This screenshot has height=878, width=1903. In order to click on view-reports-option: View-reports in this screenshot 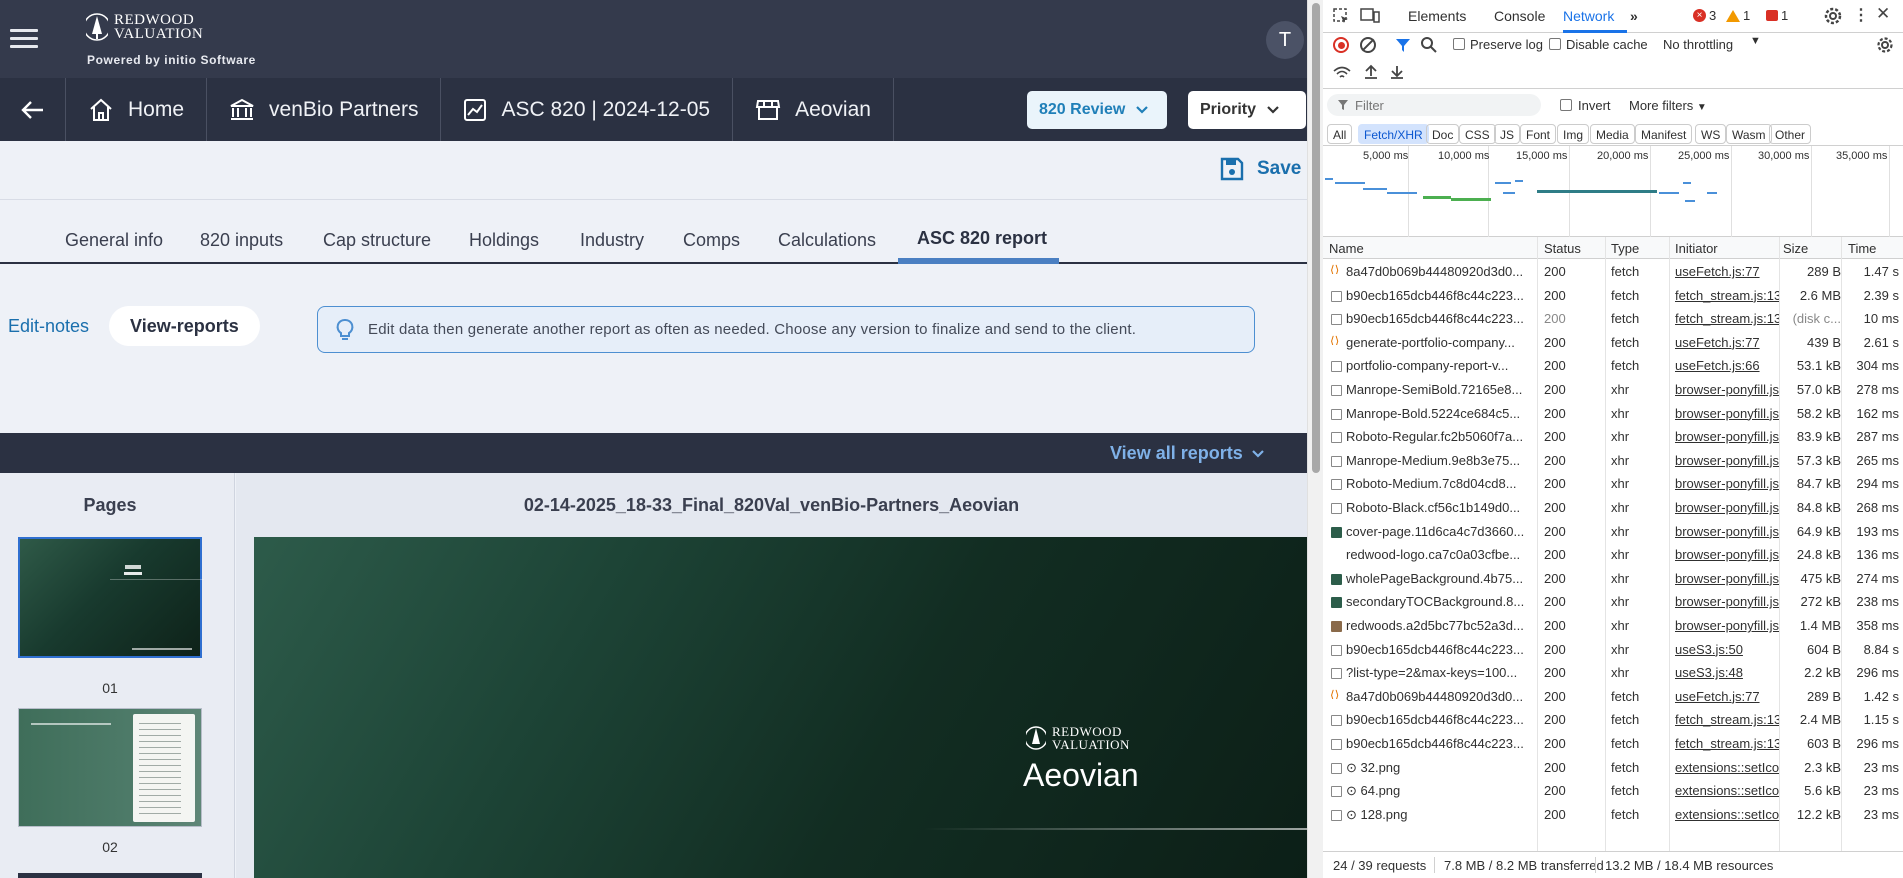, I will do `click(184, 326)`.